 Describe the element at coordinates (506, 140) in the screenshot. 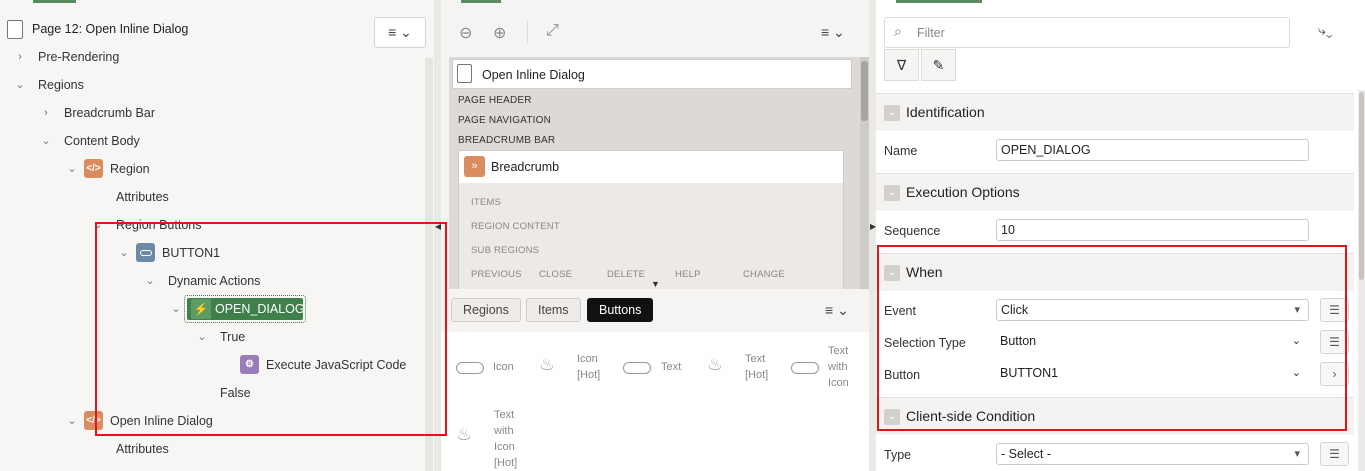

I see `slot-breadcrumb-bar: BREADCRUMB BAR` at that location.